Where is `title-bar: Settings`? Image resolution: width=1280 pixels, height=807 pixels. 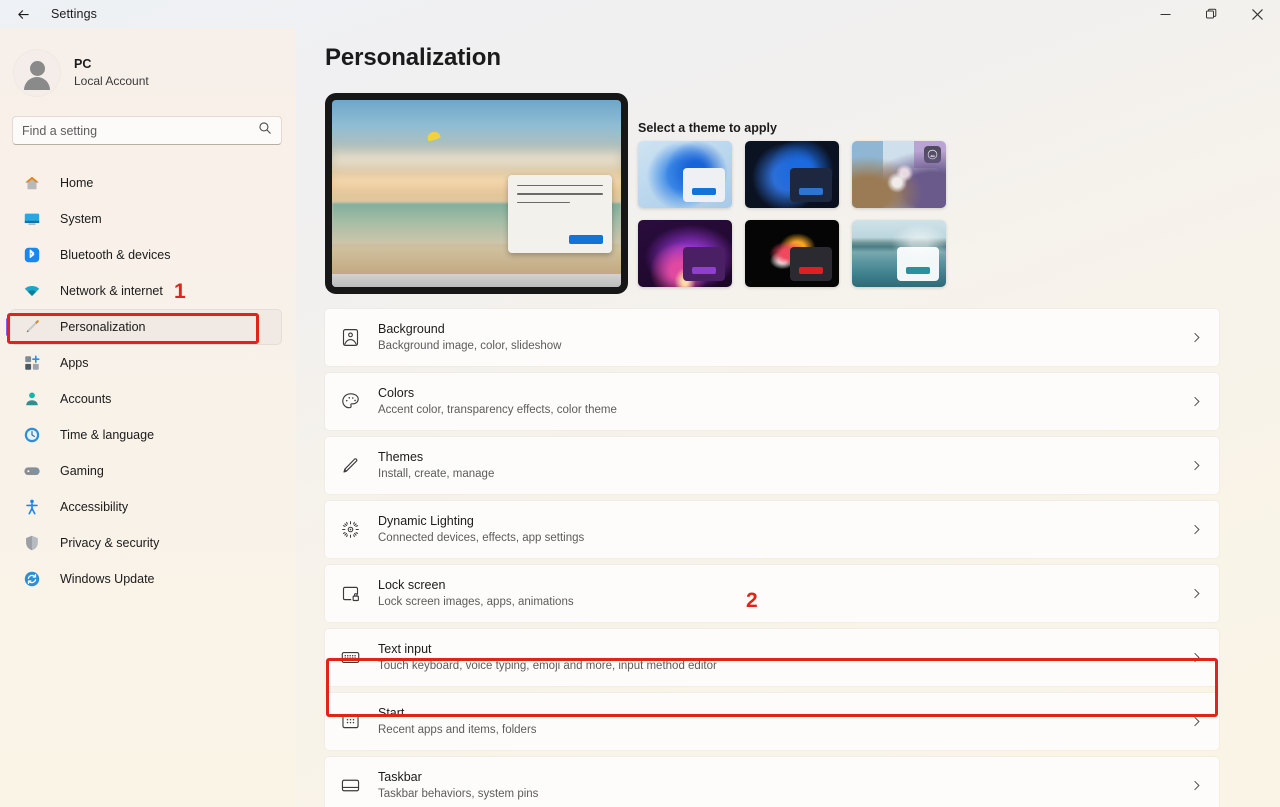 title-bar: Settings is located at coordinates (640, 14).